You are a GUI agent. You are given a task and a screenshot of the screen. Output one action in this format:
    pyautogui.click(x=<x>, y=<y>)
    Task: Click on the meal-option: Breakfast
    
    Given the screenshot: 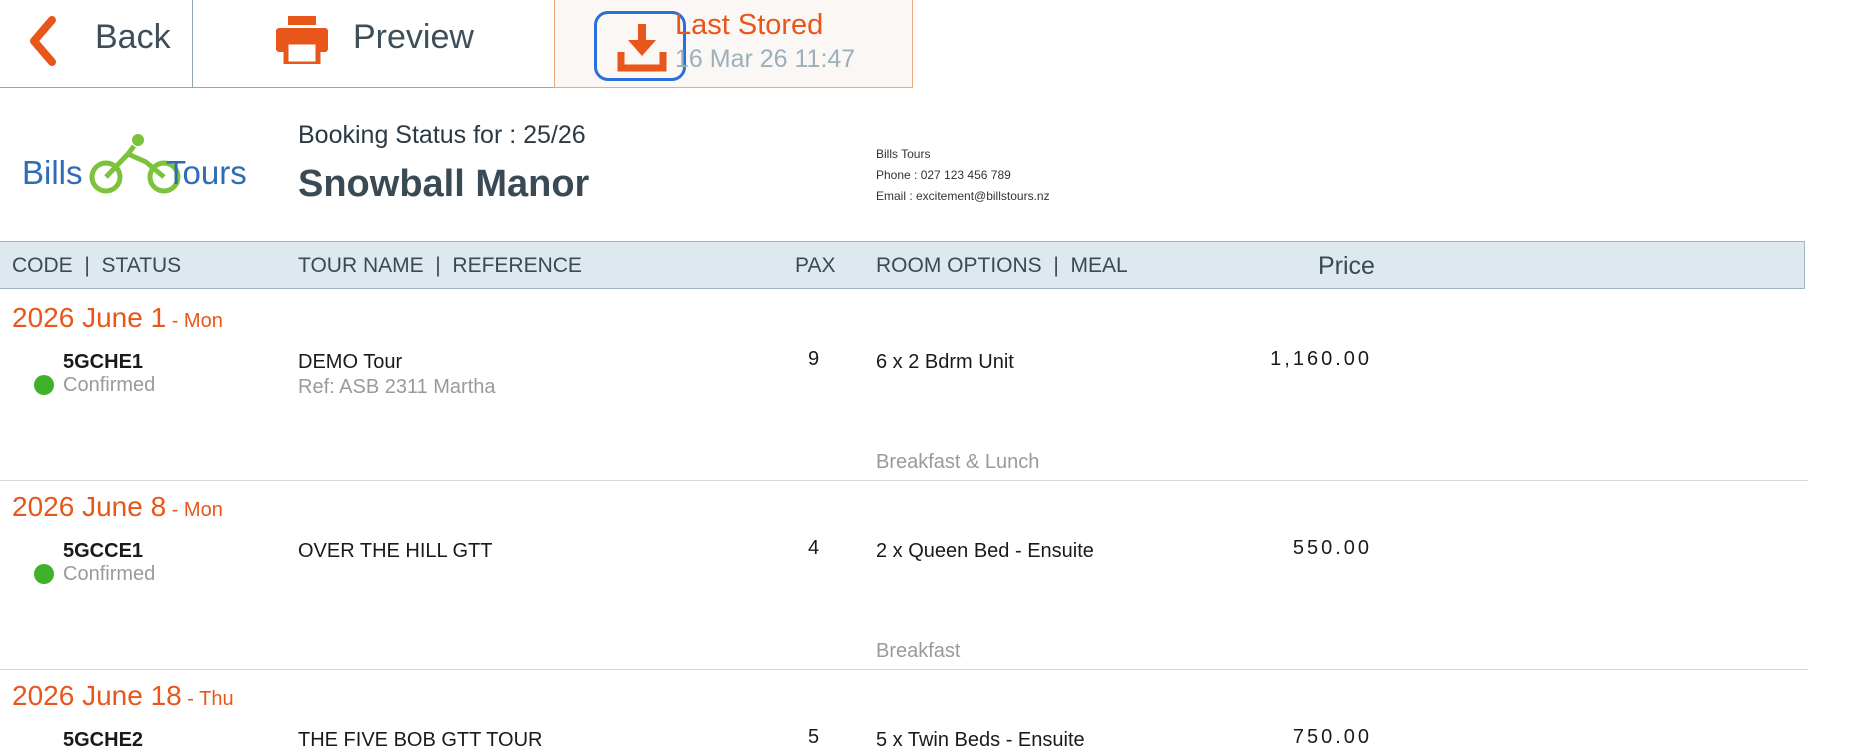 What is the action you would take?
    pyautogui.click(x=918, y=651)
    